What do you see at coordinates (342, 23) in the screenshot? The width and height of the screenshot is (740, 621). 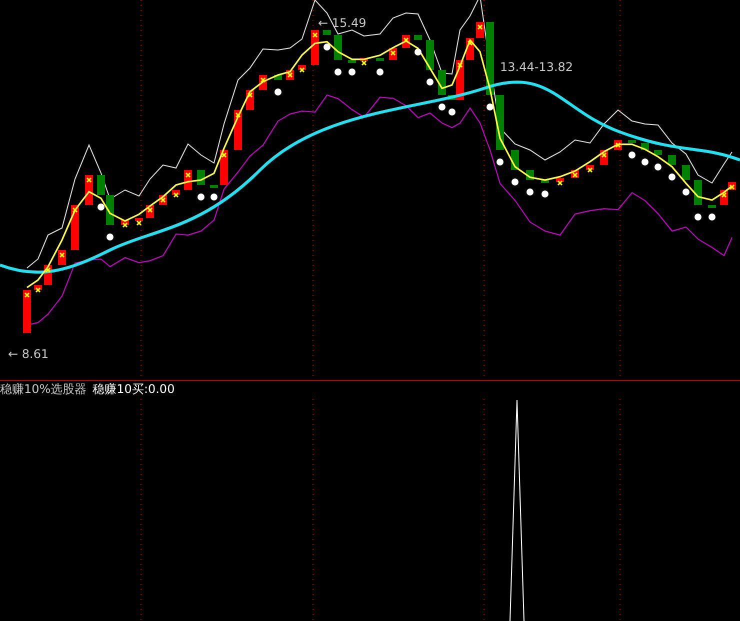 I see `high-price-label: ← 15.49` at bounding box center [342, 23].